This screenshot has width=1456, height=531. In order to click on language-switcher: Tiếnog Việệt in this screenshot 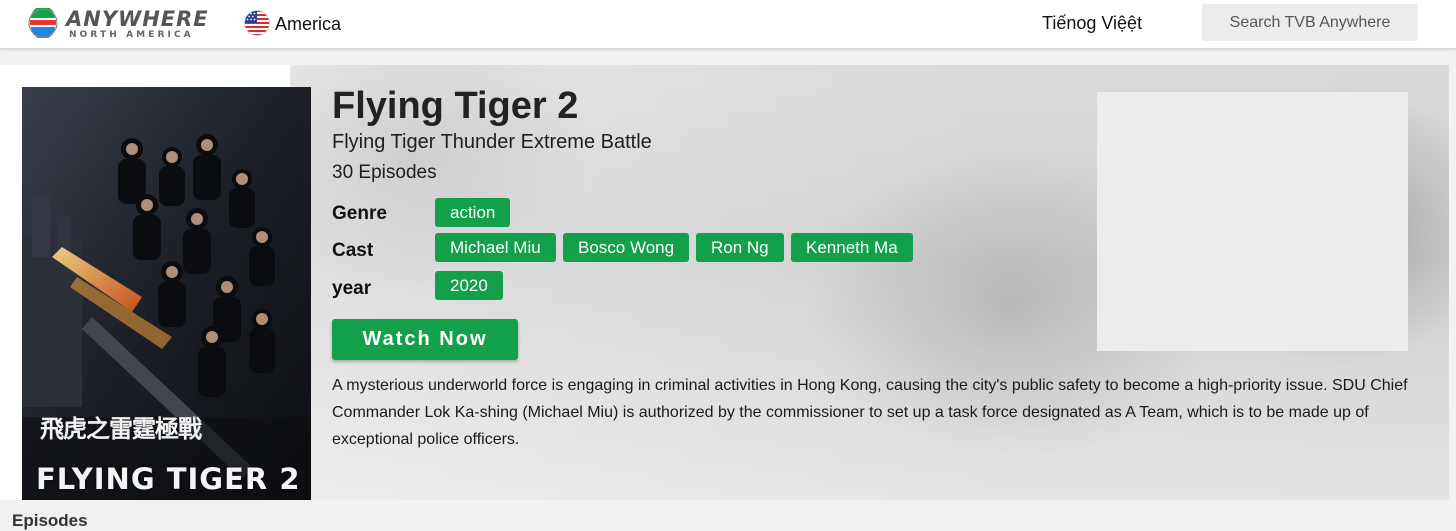, I will do `click(1092, 23)`.